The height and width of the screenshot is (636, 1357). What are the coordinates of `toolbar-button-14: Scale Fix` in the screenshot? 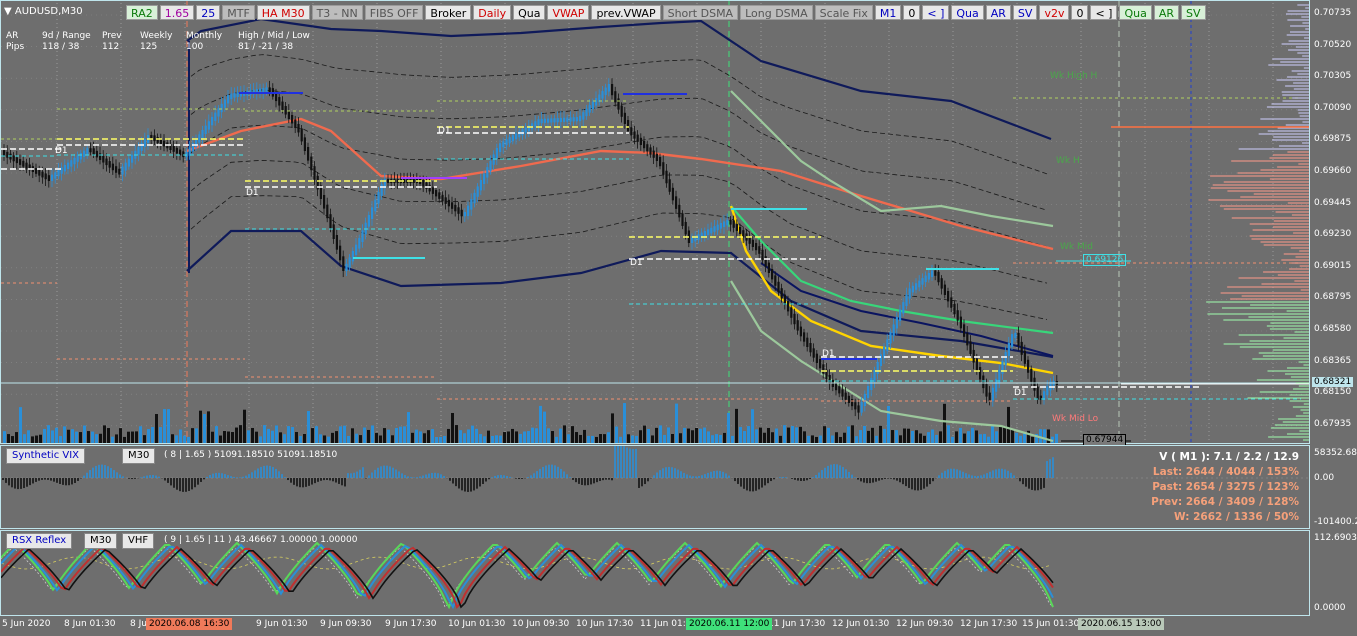 It's located at (843, 12).